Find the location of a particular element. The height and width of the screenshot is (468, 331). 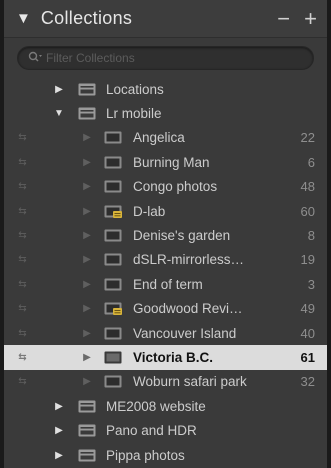

add-collection-button: + is located at coordinates (310, 18).